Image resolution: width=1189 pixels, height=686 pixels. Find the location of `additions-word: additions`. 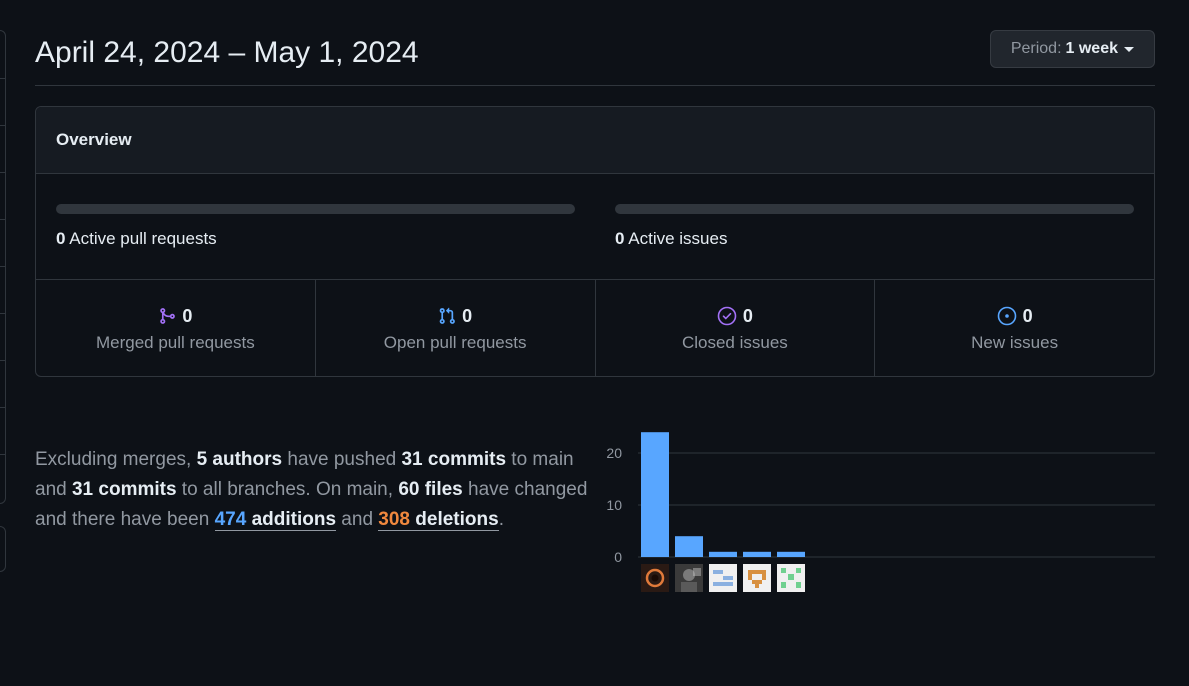

additions-word: additions is located at coordinates (291, 519).